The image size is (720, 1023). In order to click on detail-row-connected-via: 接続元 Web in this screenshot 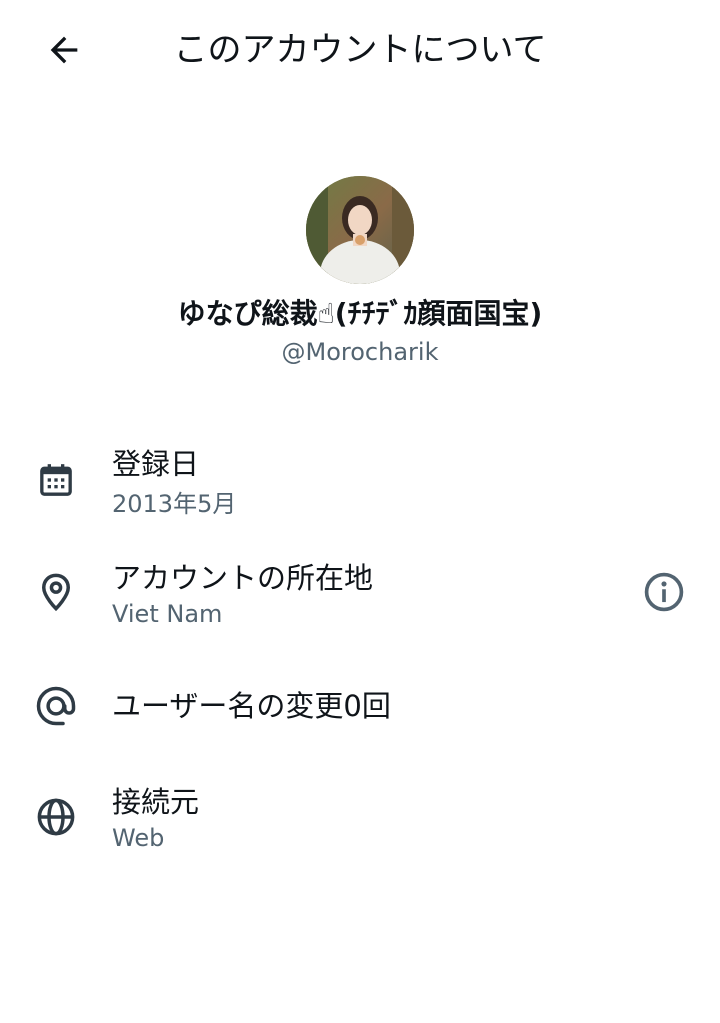, I will do `click(360, 825)`.